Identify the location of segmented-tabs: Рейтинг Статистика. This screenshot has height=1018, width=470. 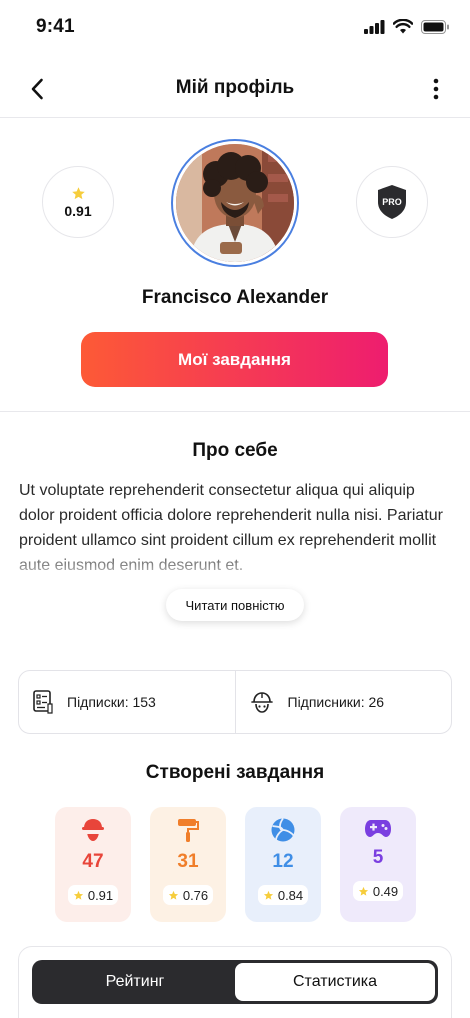
(235, 982).